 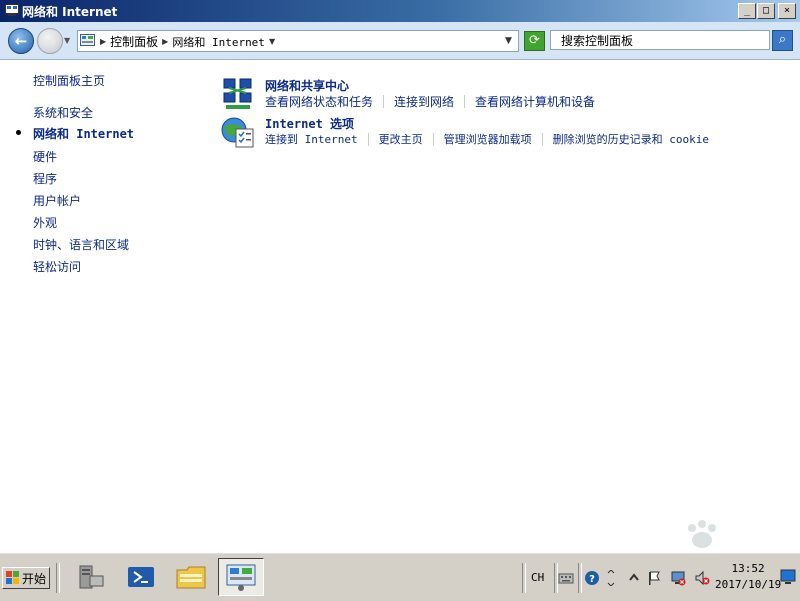 I want to click on help-icon: ?, so click(x=592, y=578).